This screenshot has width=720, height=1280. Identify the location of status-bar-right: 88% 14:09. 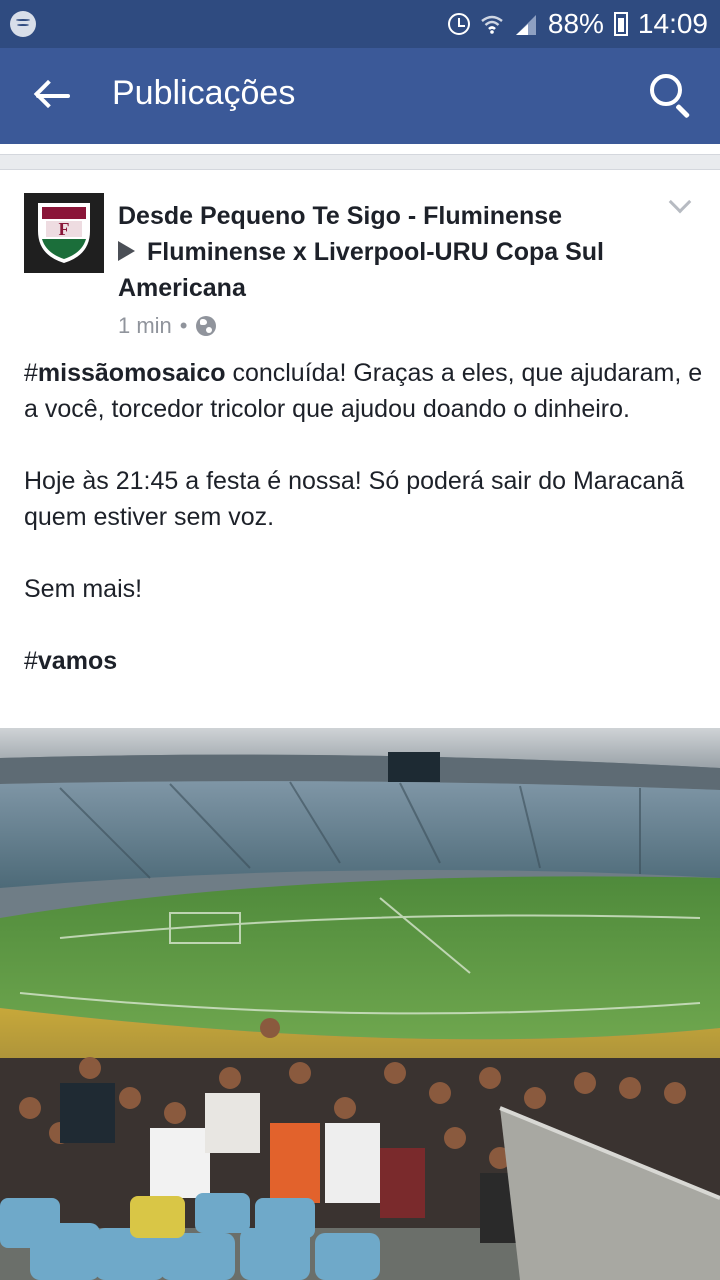
(577, 24).